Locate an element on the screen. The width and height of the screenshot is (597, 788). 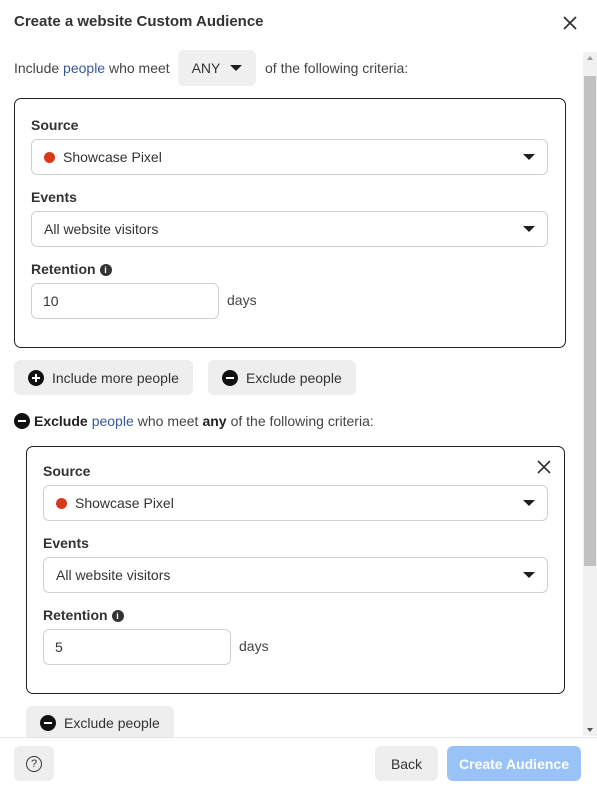
create-audience-button: Create Audience is located at coordinates (514, 763).